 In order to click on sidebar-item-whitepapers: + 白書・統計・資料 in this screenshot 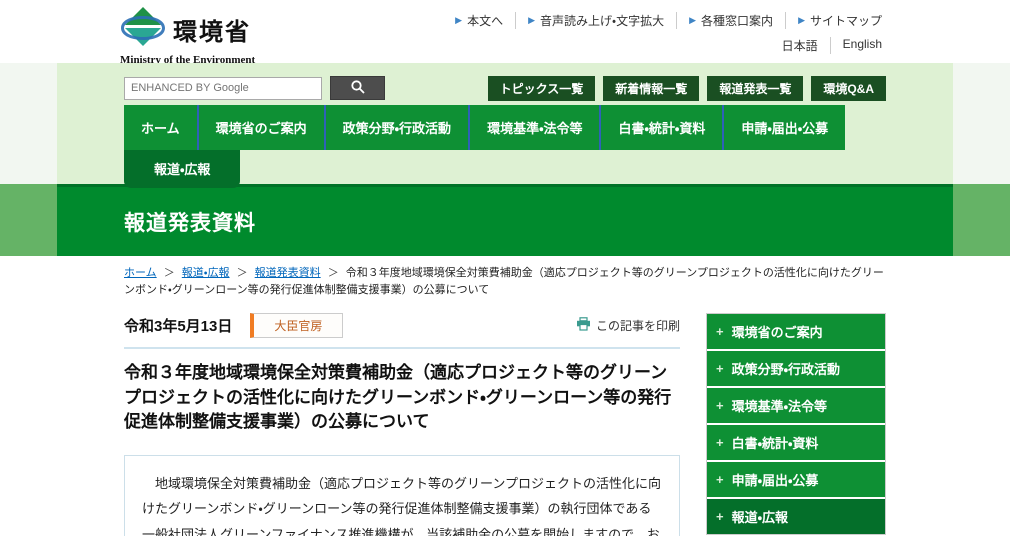, I will do `click(796, 444)`.